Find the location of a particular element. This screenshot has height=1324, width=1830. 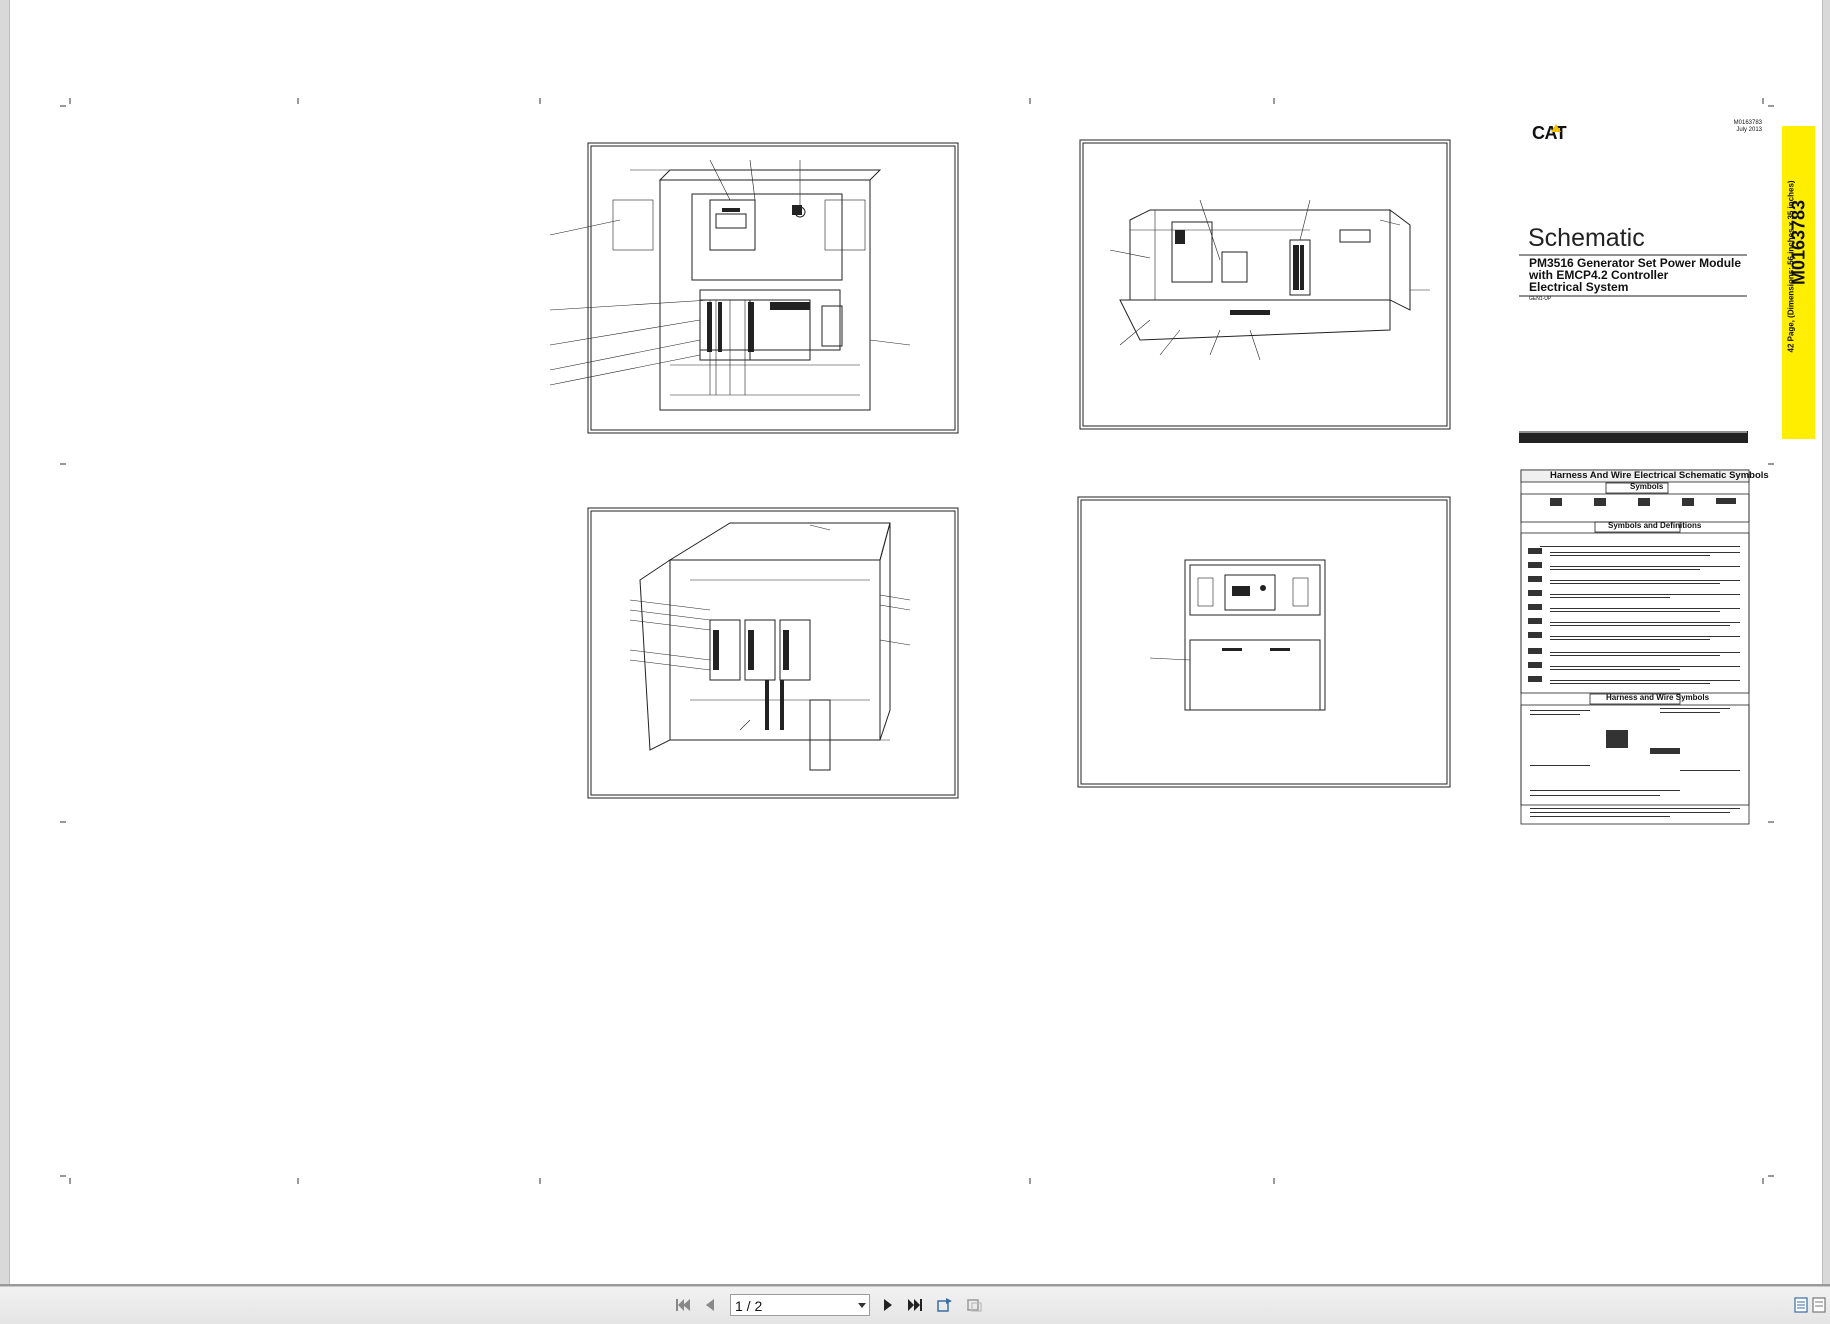

doc-id-small: M0163783 is located at coordinates (1747, 123).